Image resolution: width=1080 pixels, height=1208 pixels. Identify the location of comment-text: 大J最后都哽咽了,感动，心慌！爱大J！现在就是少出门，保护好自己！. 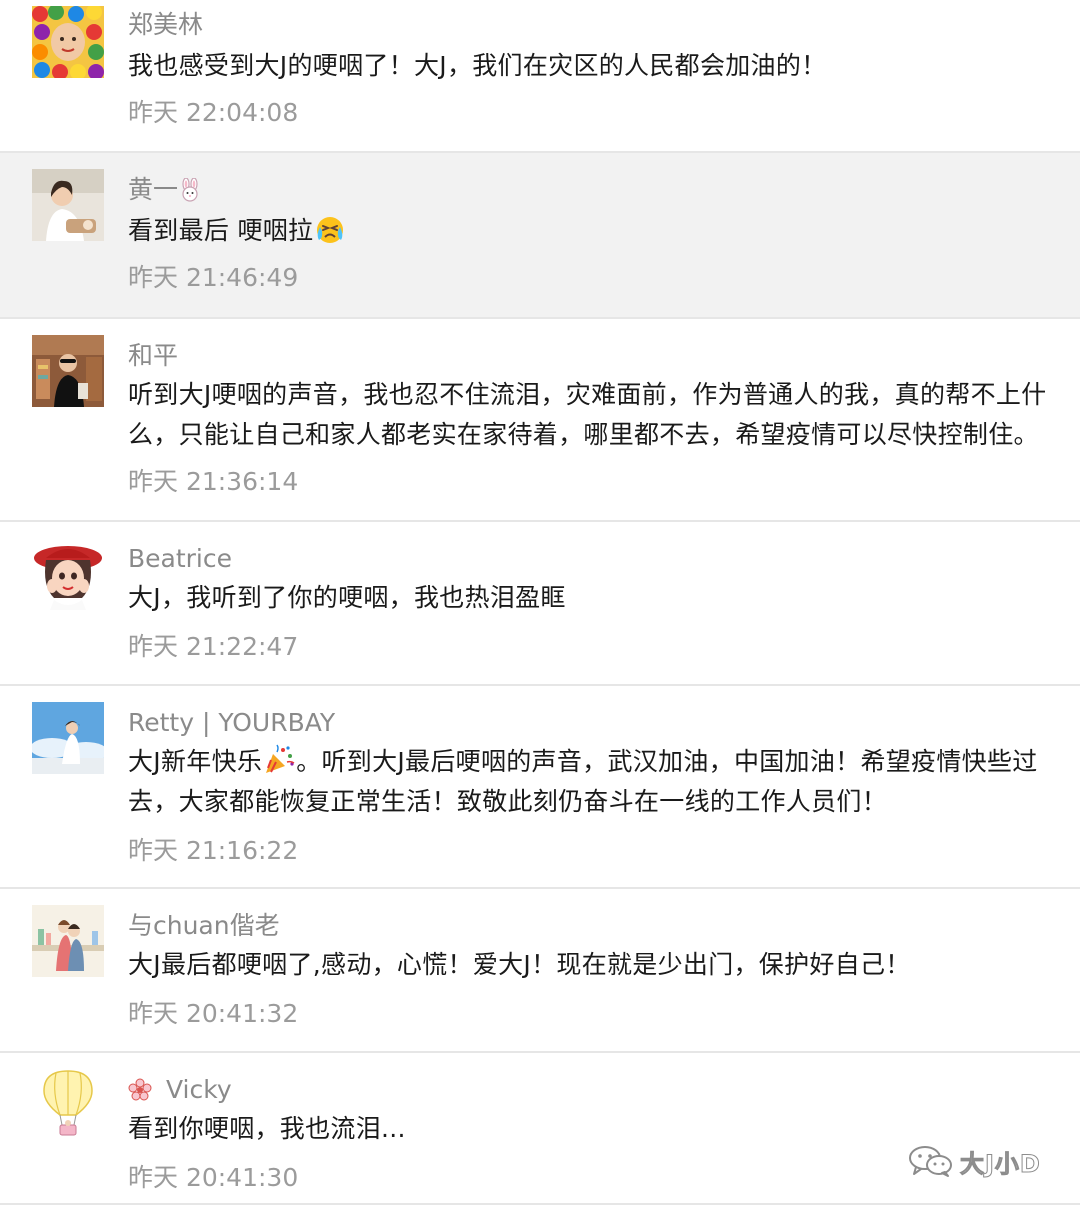
(519, 964).